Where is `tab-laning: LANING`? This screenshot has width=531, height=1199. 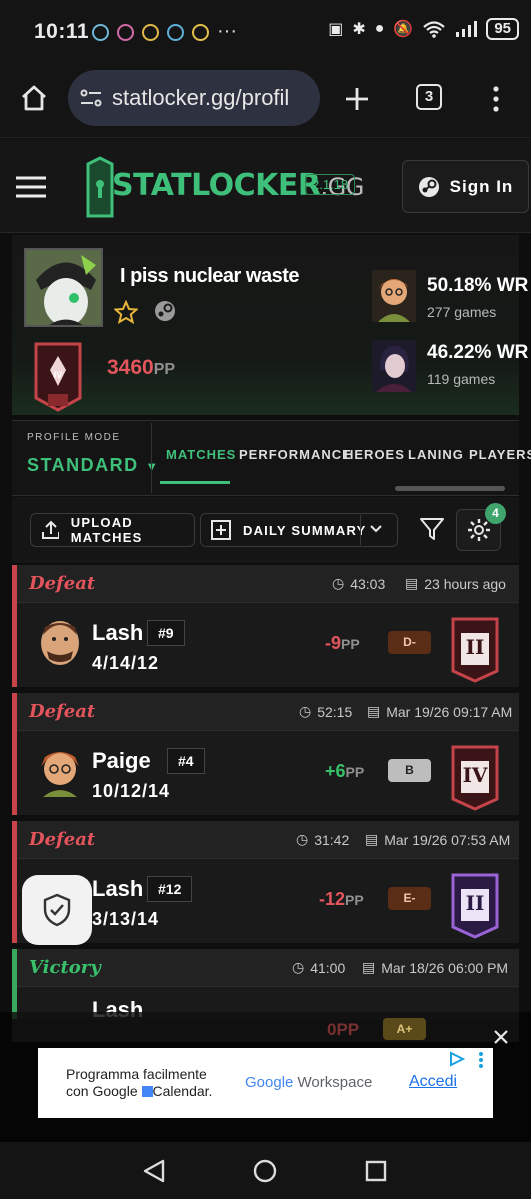 tab-laning: LANING is located at coordinates (436, 454).